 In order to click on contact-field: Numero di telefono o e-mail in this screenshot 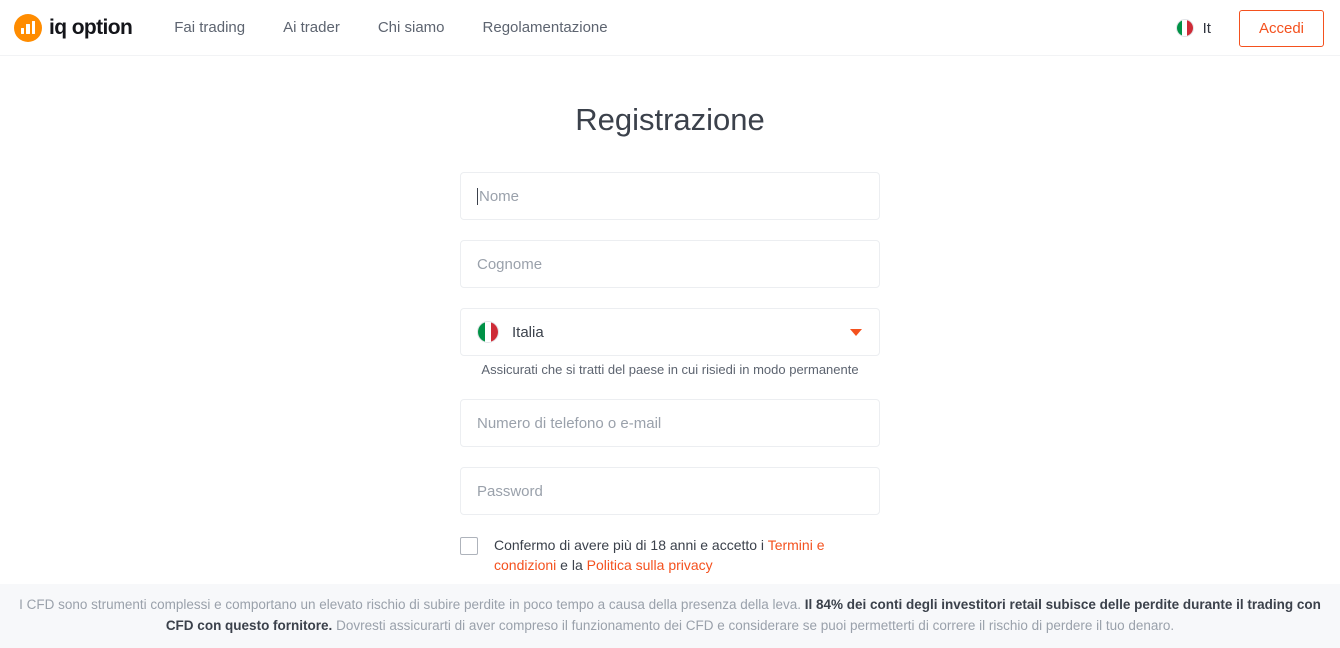, I will do `click(670, 423)`.